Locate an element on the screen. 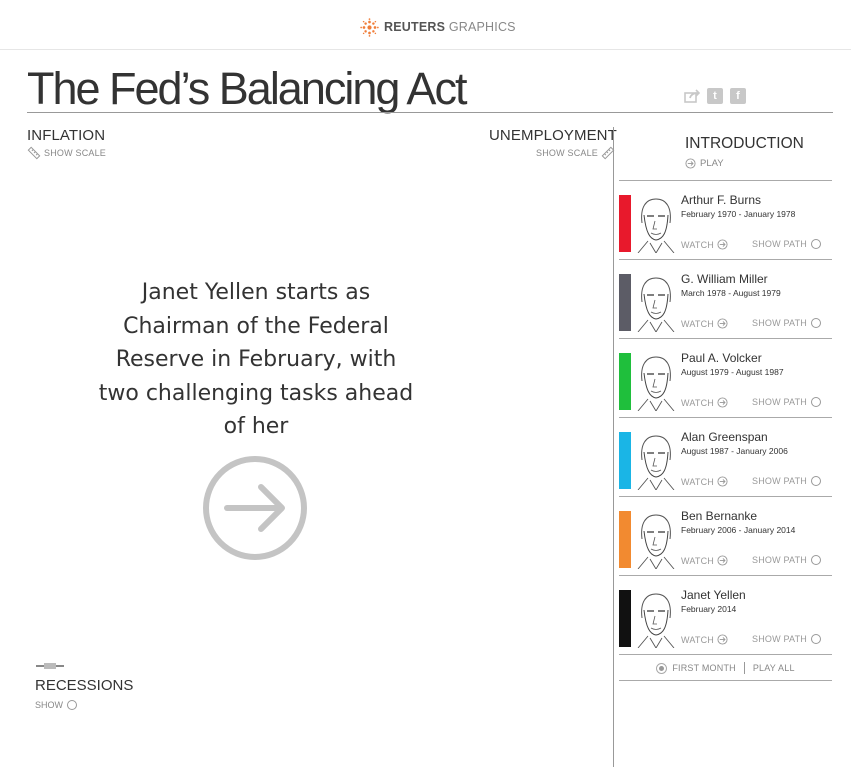 This screenshot has width=851, height=767. chair-dates: February 2014 is located at coordinates (709, 609).